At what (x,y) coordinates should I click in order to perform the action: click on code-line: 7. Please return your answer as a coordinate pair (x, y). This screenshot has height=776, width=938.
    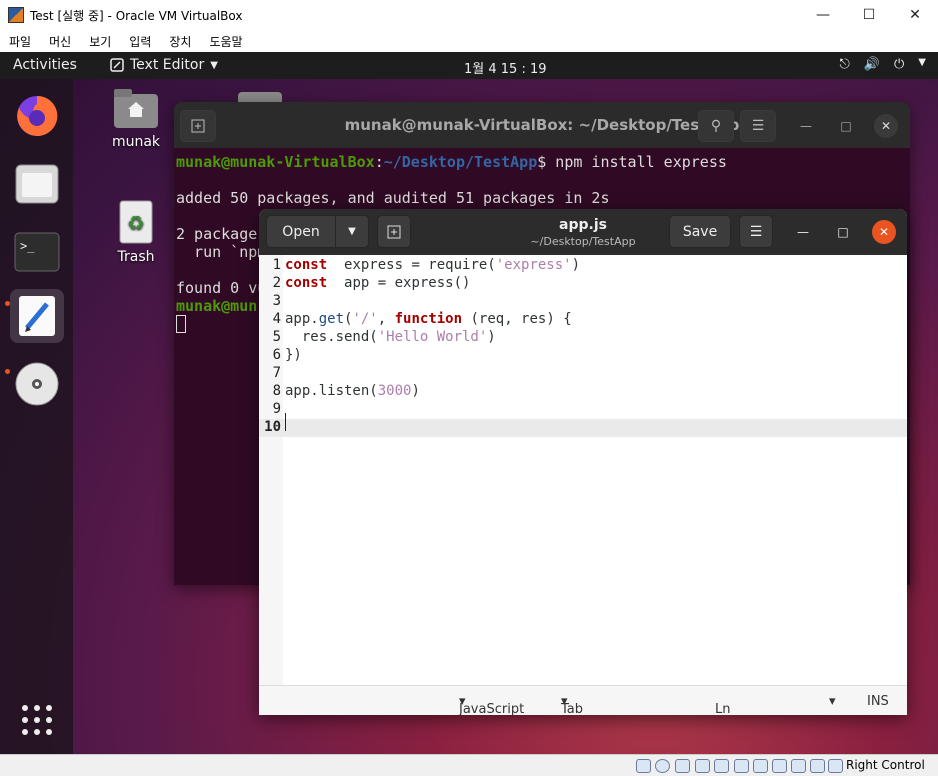
    Looking at the image, I should click on (583, 374).